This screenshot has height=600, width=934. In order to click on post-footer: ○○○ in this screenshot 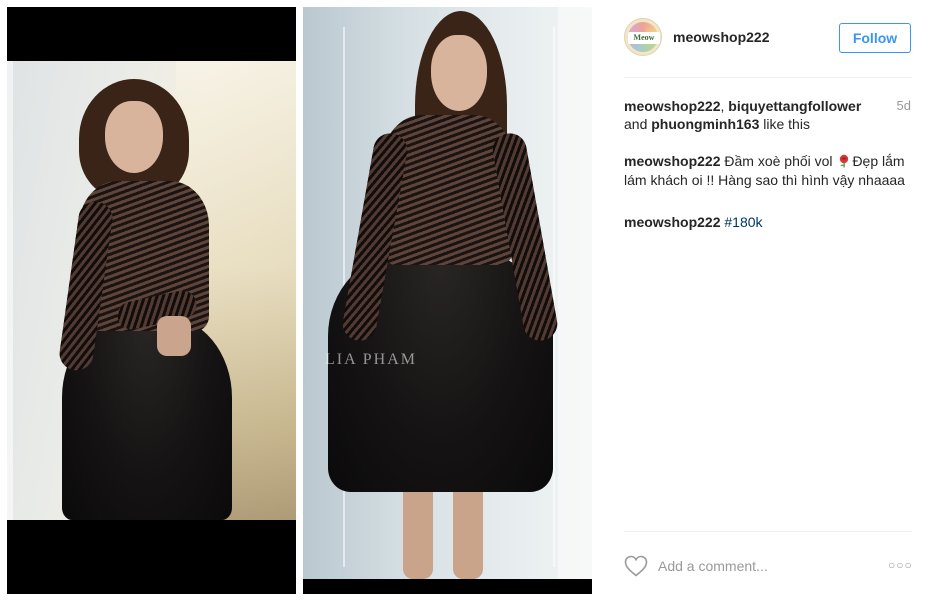, I will do `click(768, 566)`.